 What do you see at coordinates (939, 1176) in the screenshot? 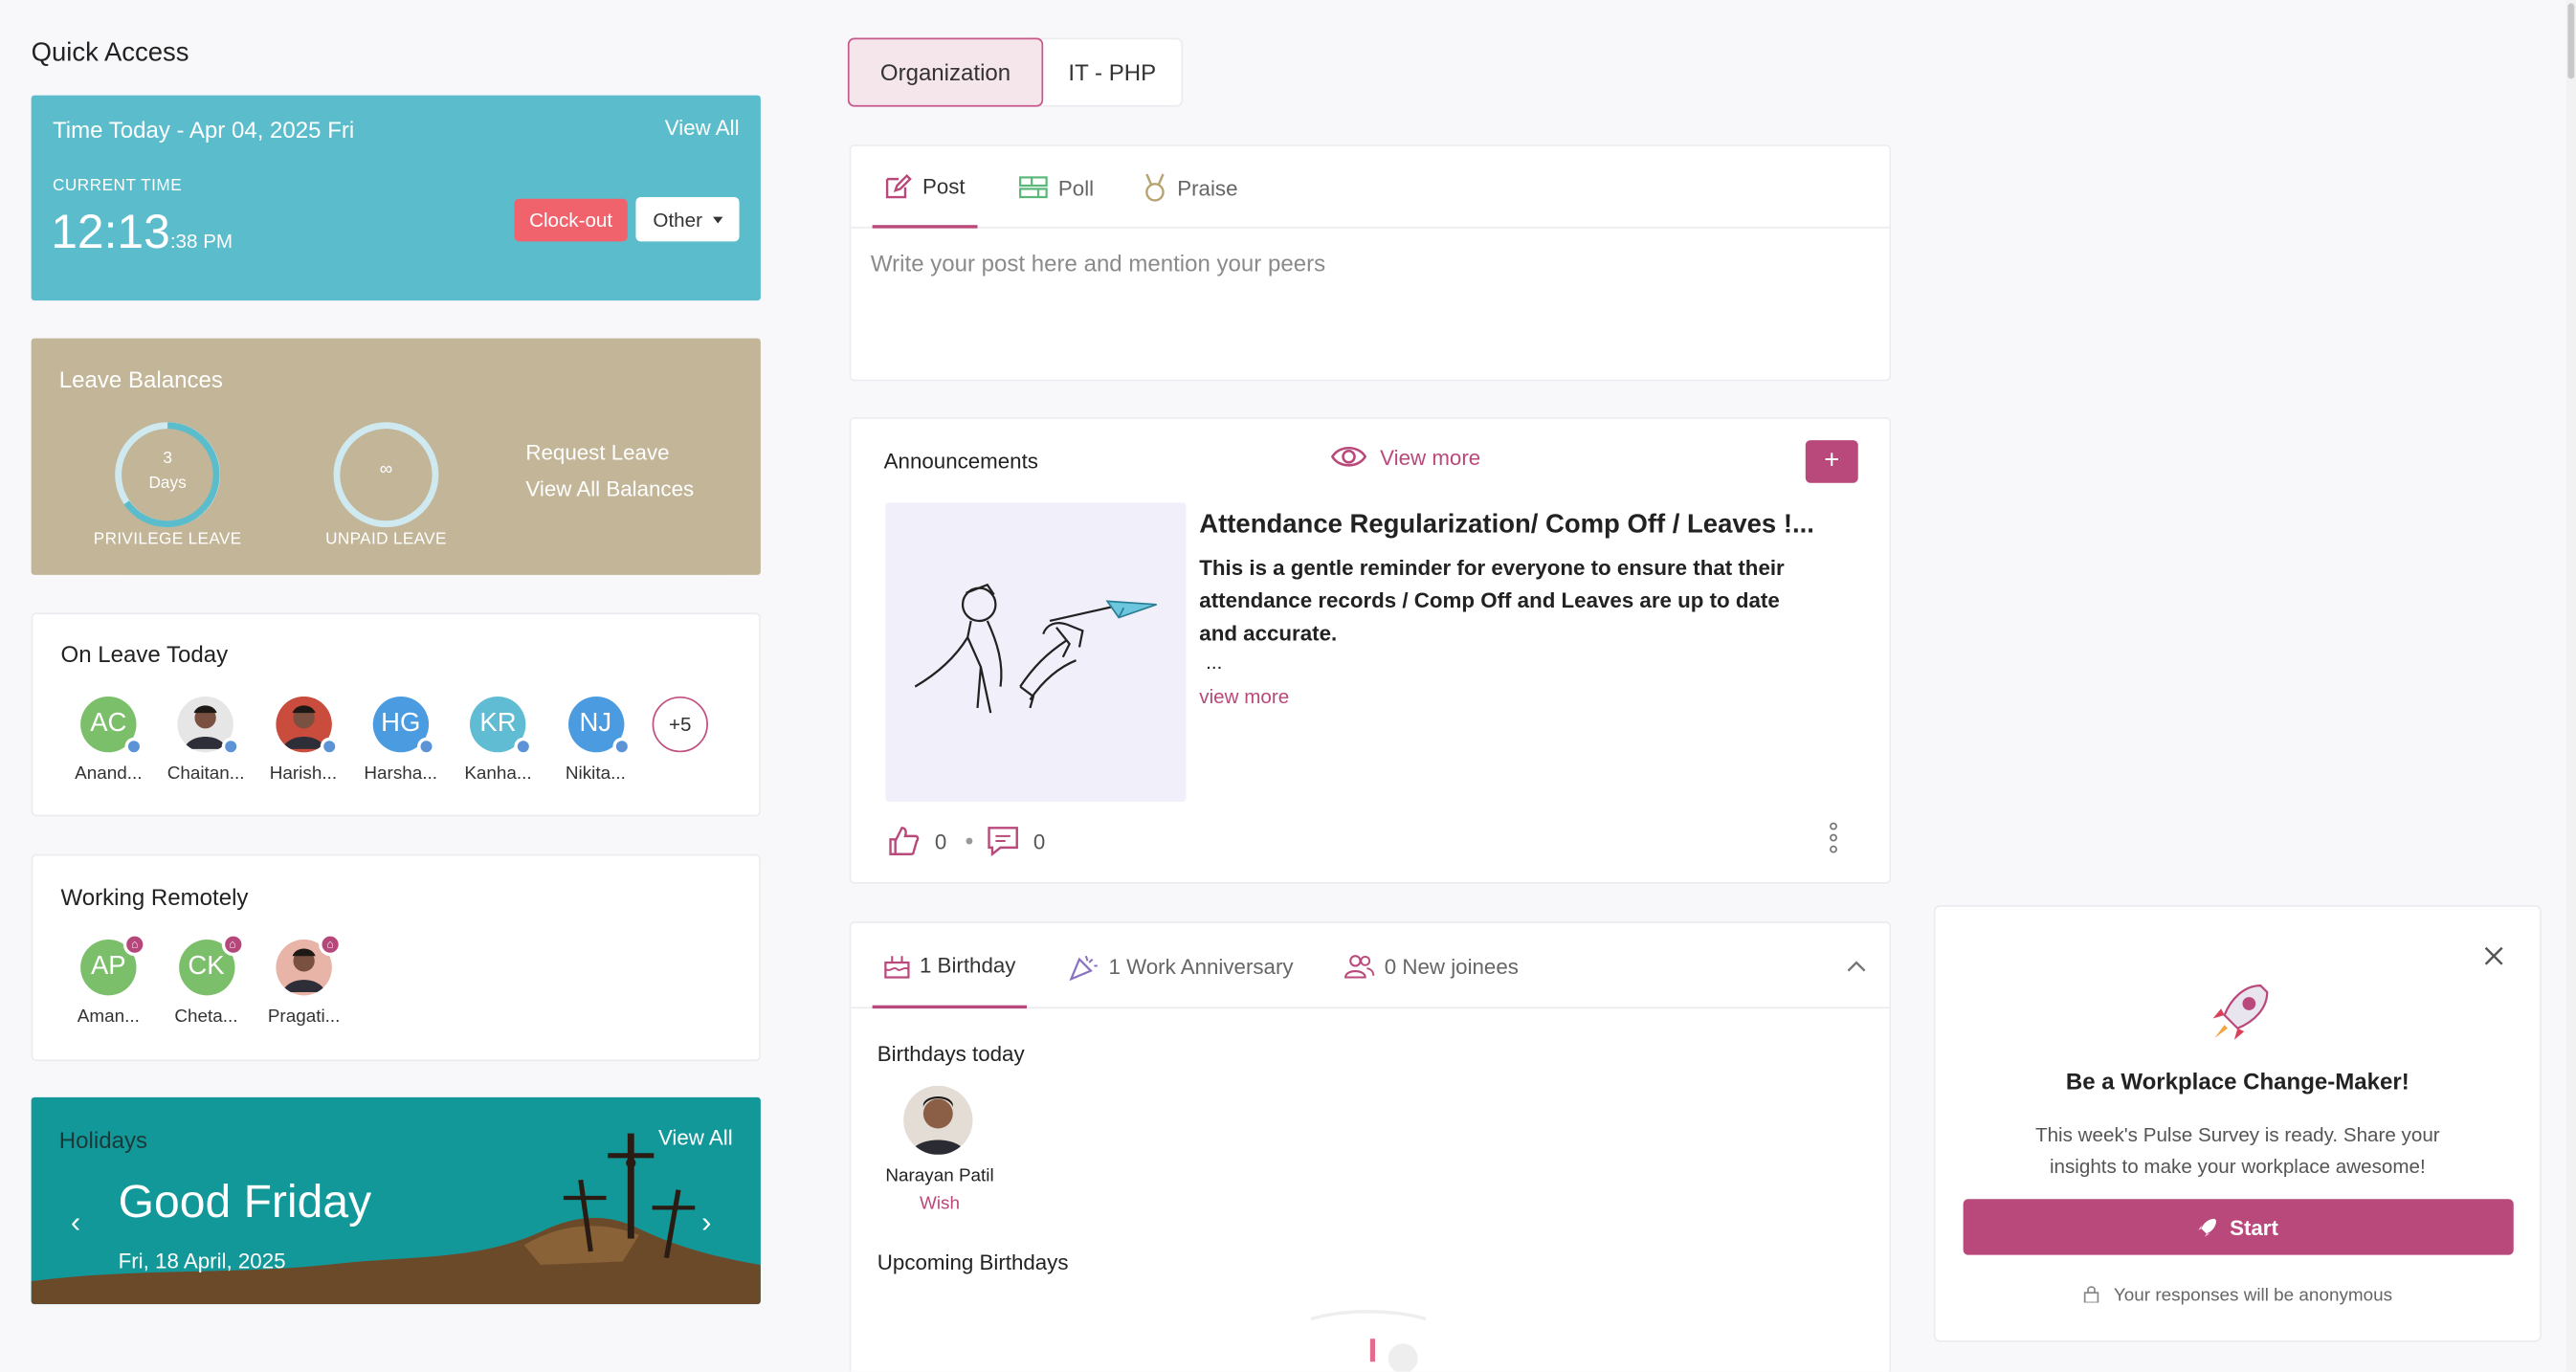
I see `birthday-person-name: Narayan Patil` at bounding box center [939, 1176].